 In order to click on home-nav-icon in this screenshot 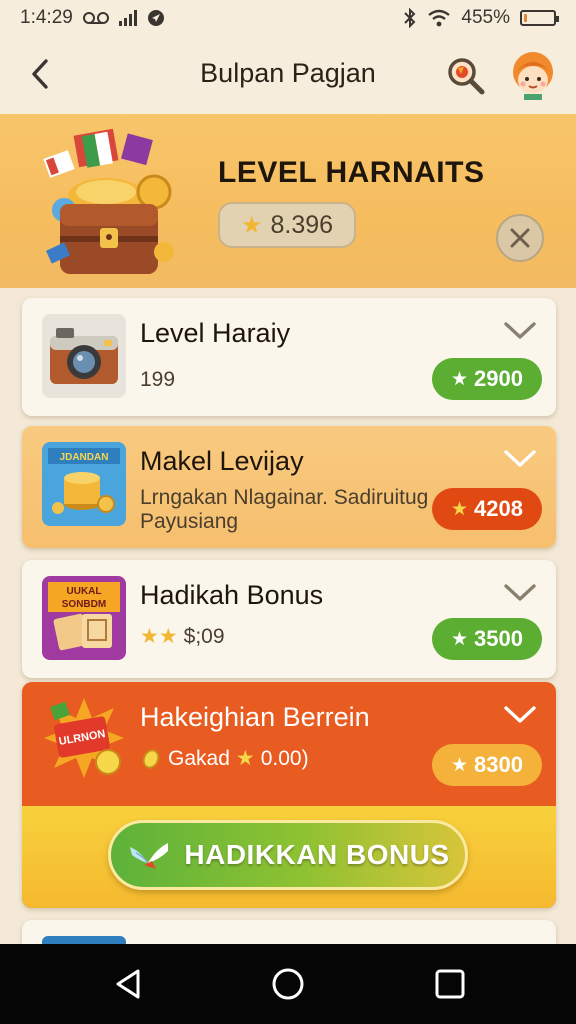, I will do `click(288, 984)`.